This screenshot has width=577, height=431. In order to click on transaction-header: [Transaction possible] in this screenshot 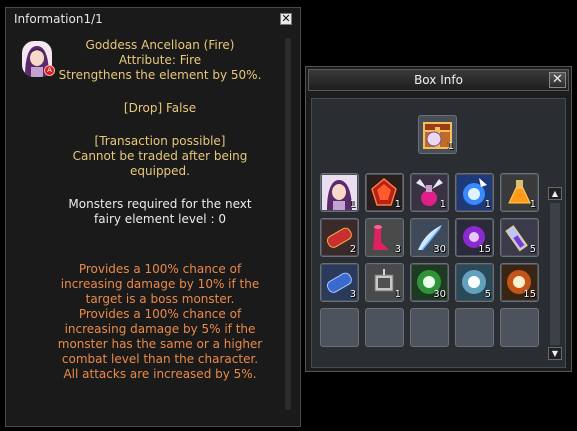, I will do `click(160, 141)`.